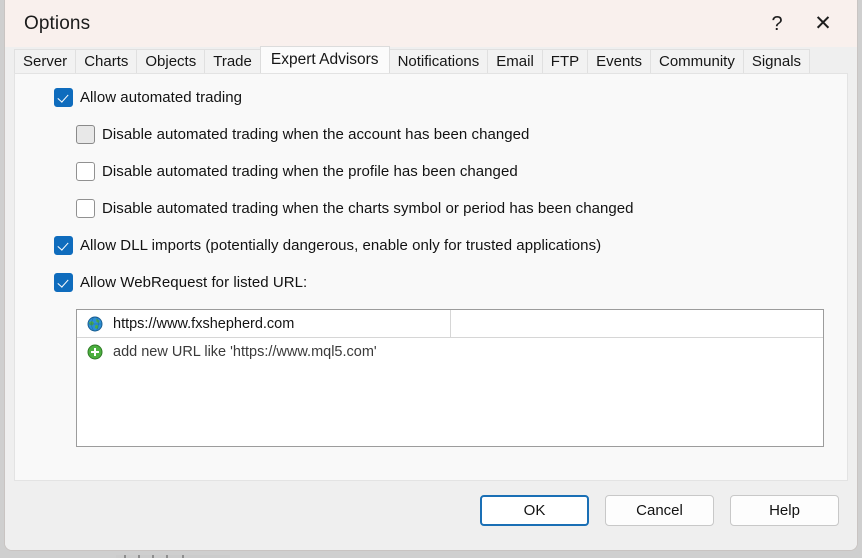  What do you see at coordinates (565, 61) in the screenshot?
I see `tab-ftp: FTP` at bounding box center [565, 61].